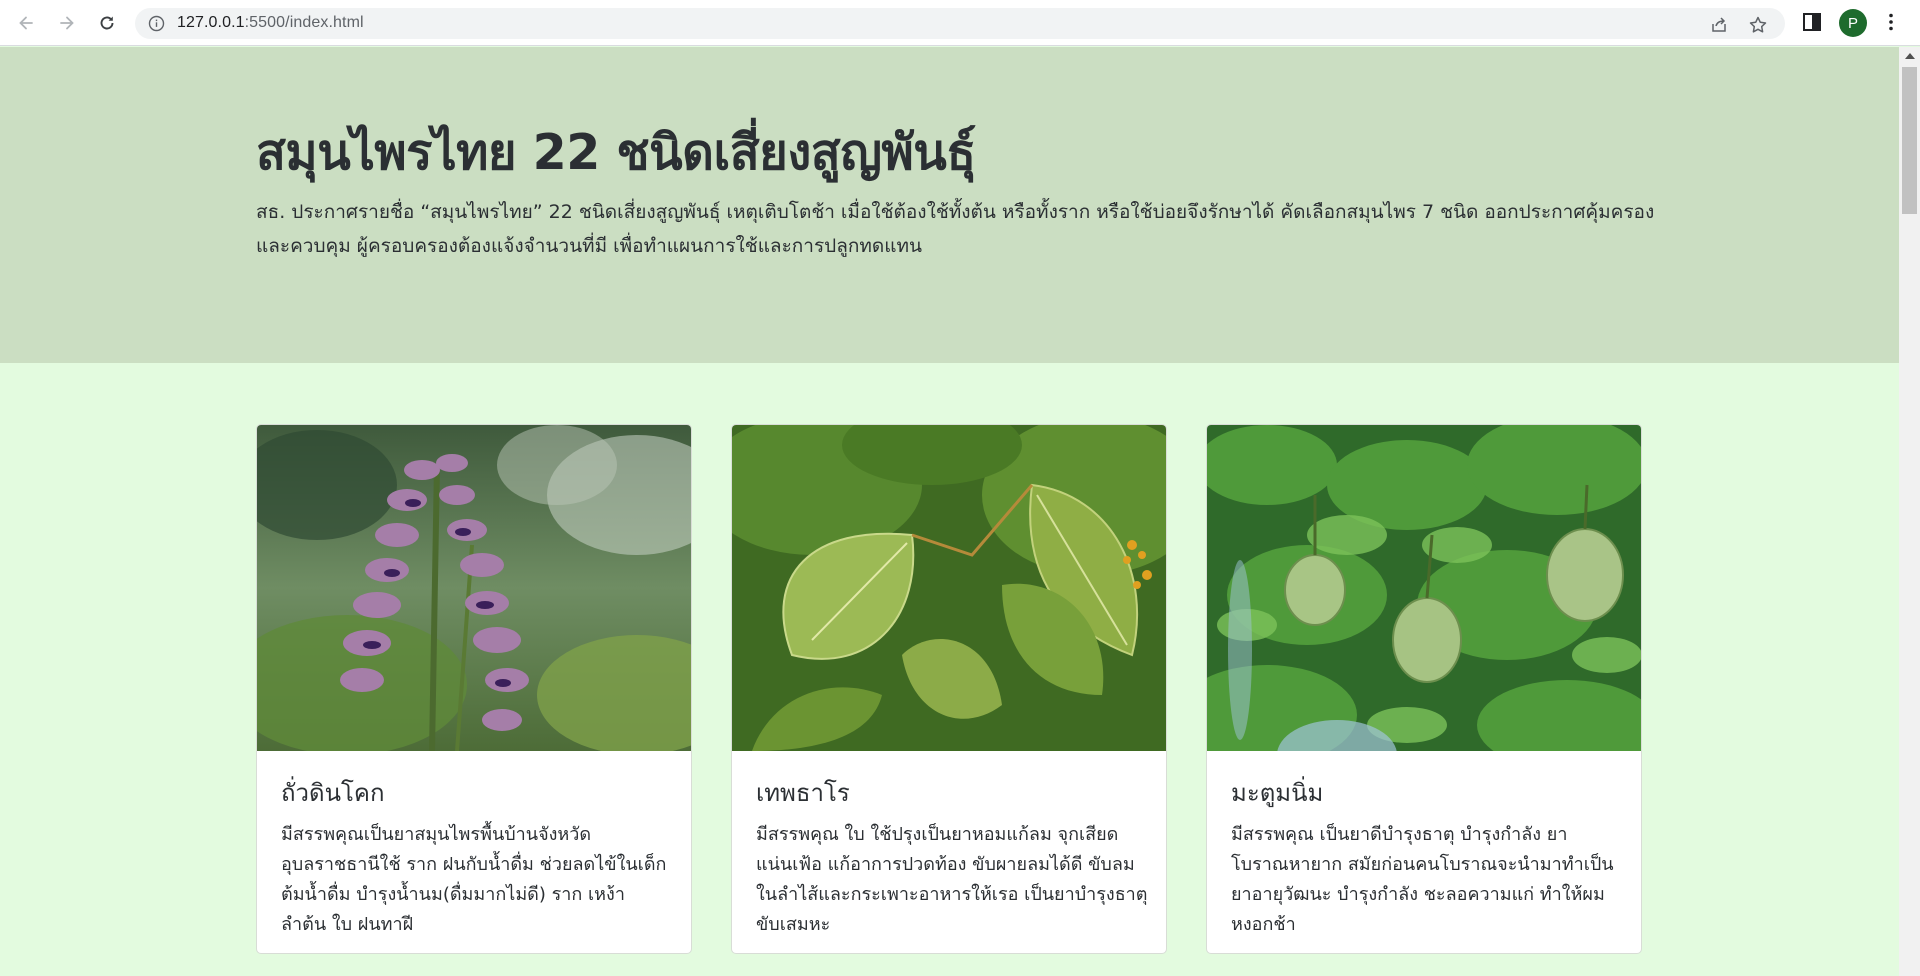 The width and height of the screenshot is (1920, 976). What do you see at coordinates (1424, 588) in the screenshot?
I see `bael-fruit-image` at bounding box center [1424, 588].